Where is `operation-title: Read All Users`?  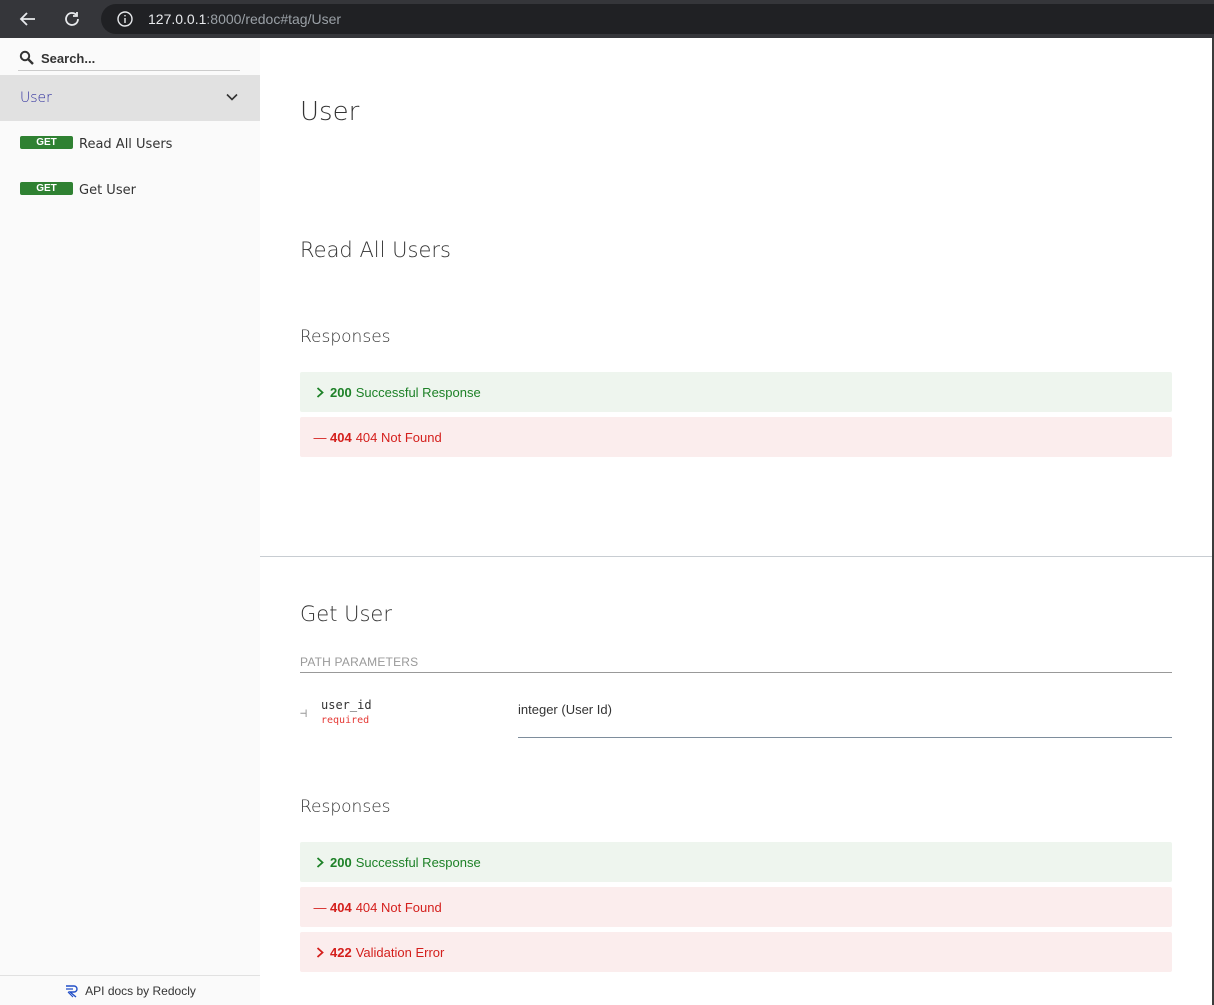
operation-title: Read All Users is located at coordinates (375, 250).